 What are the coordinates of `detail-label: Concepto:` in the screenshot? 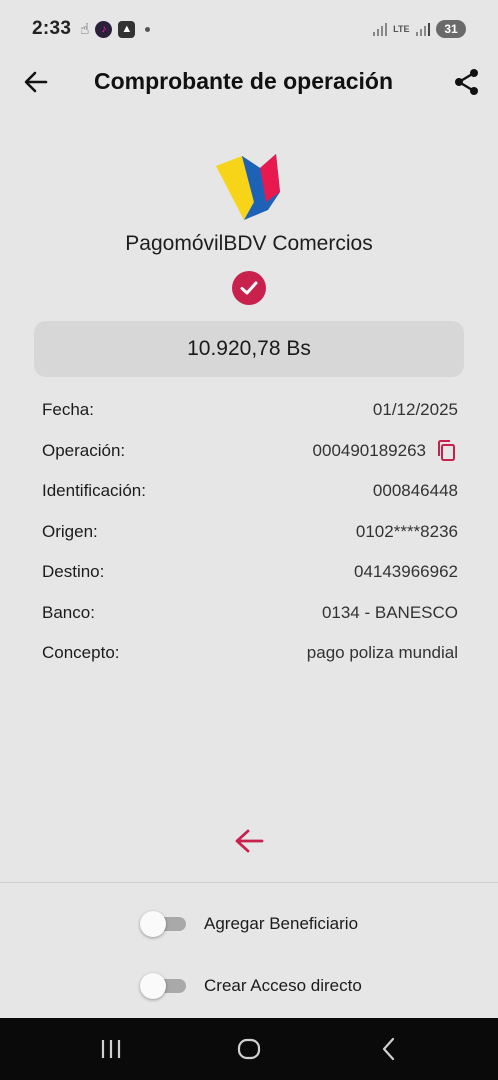 It's located at (81, 653).